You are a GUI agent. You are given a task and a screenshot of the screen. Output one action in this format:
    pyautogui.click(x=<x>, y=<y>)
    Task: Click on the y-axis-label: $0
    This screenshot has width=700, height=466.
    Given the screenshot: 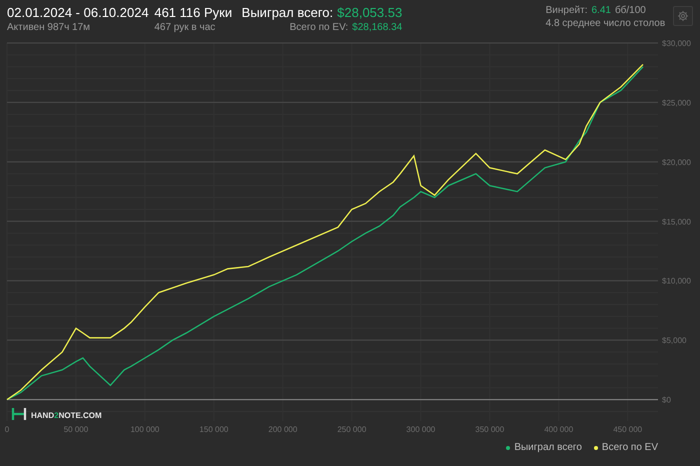 What is the action you would take?
    pyautogui.click(x=666, y=400)
    